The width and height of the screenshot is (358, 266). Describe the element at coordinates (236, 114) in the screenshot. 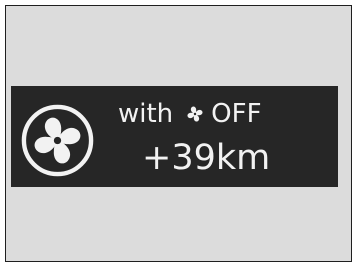

I see `off-state-label: OFF` at that location.